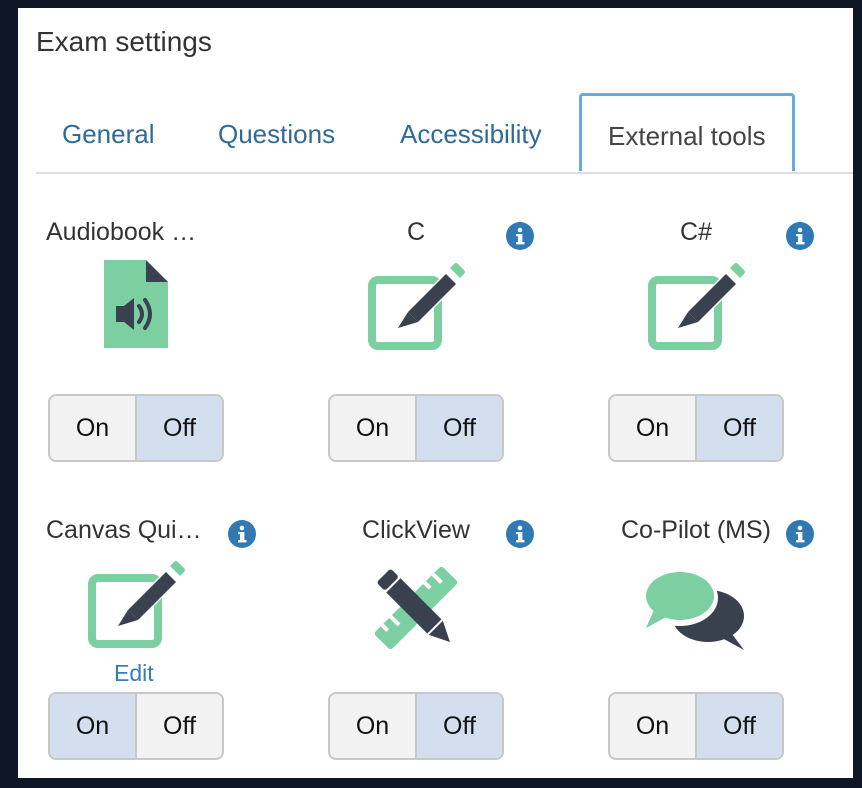  I want to click on tool-name: C, so click(416, 232).